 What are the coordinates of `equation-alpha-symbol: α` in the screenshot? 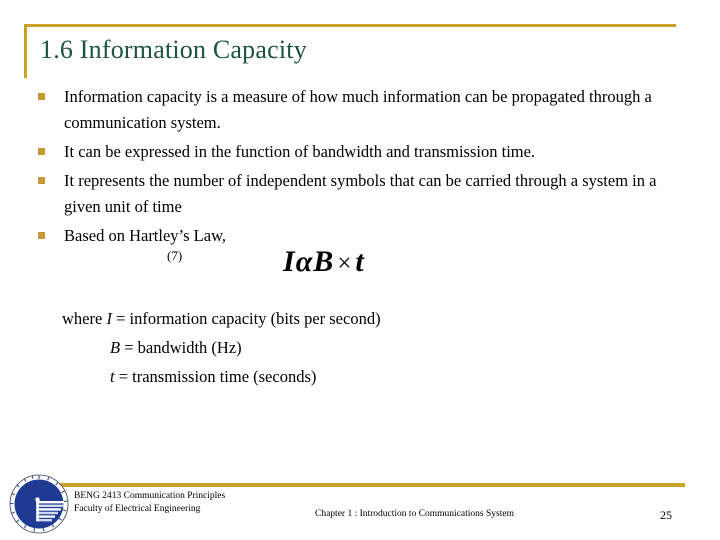 It's located at (304, 261).